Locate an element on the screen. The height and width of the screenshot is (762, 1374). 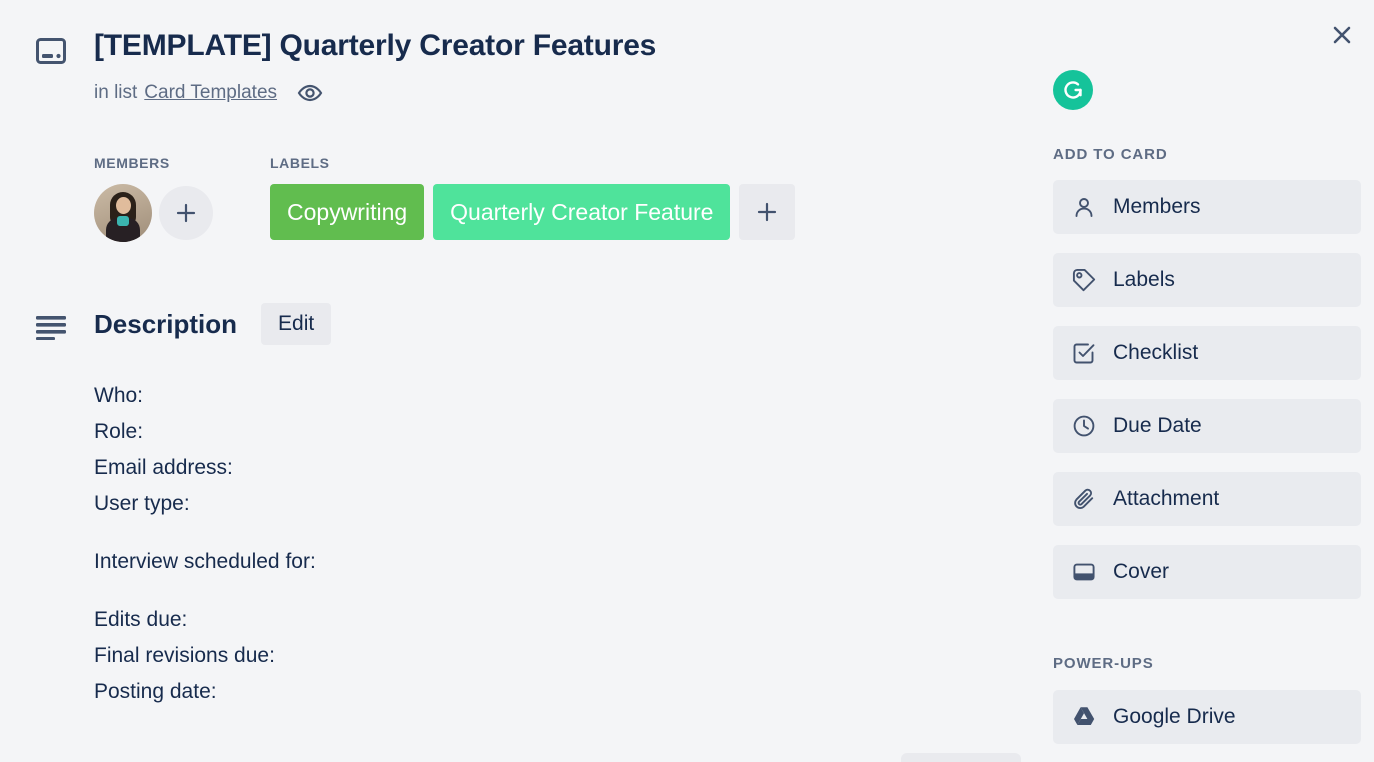
add-to-card-item-attachment: Attachment is located at coordinates (1207, 499).